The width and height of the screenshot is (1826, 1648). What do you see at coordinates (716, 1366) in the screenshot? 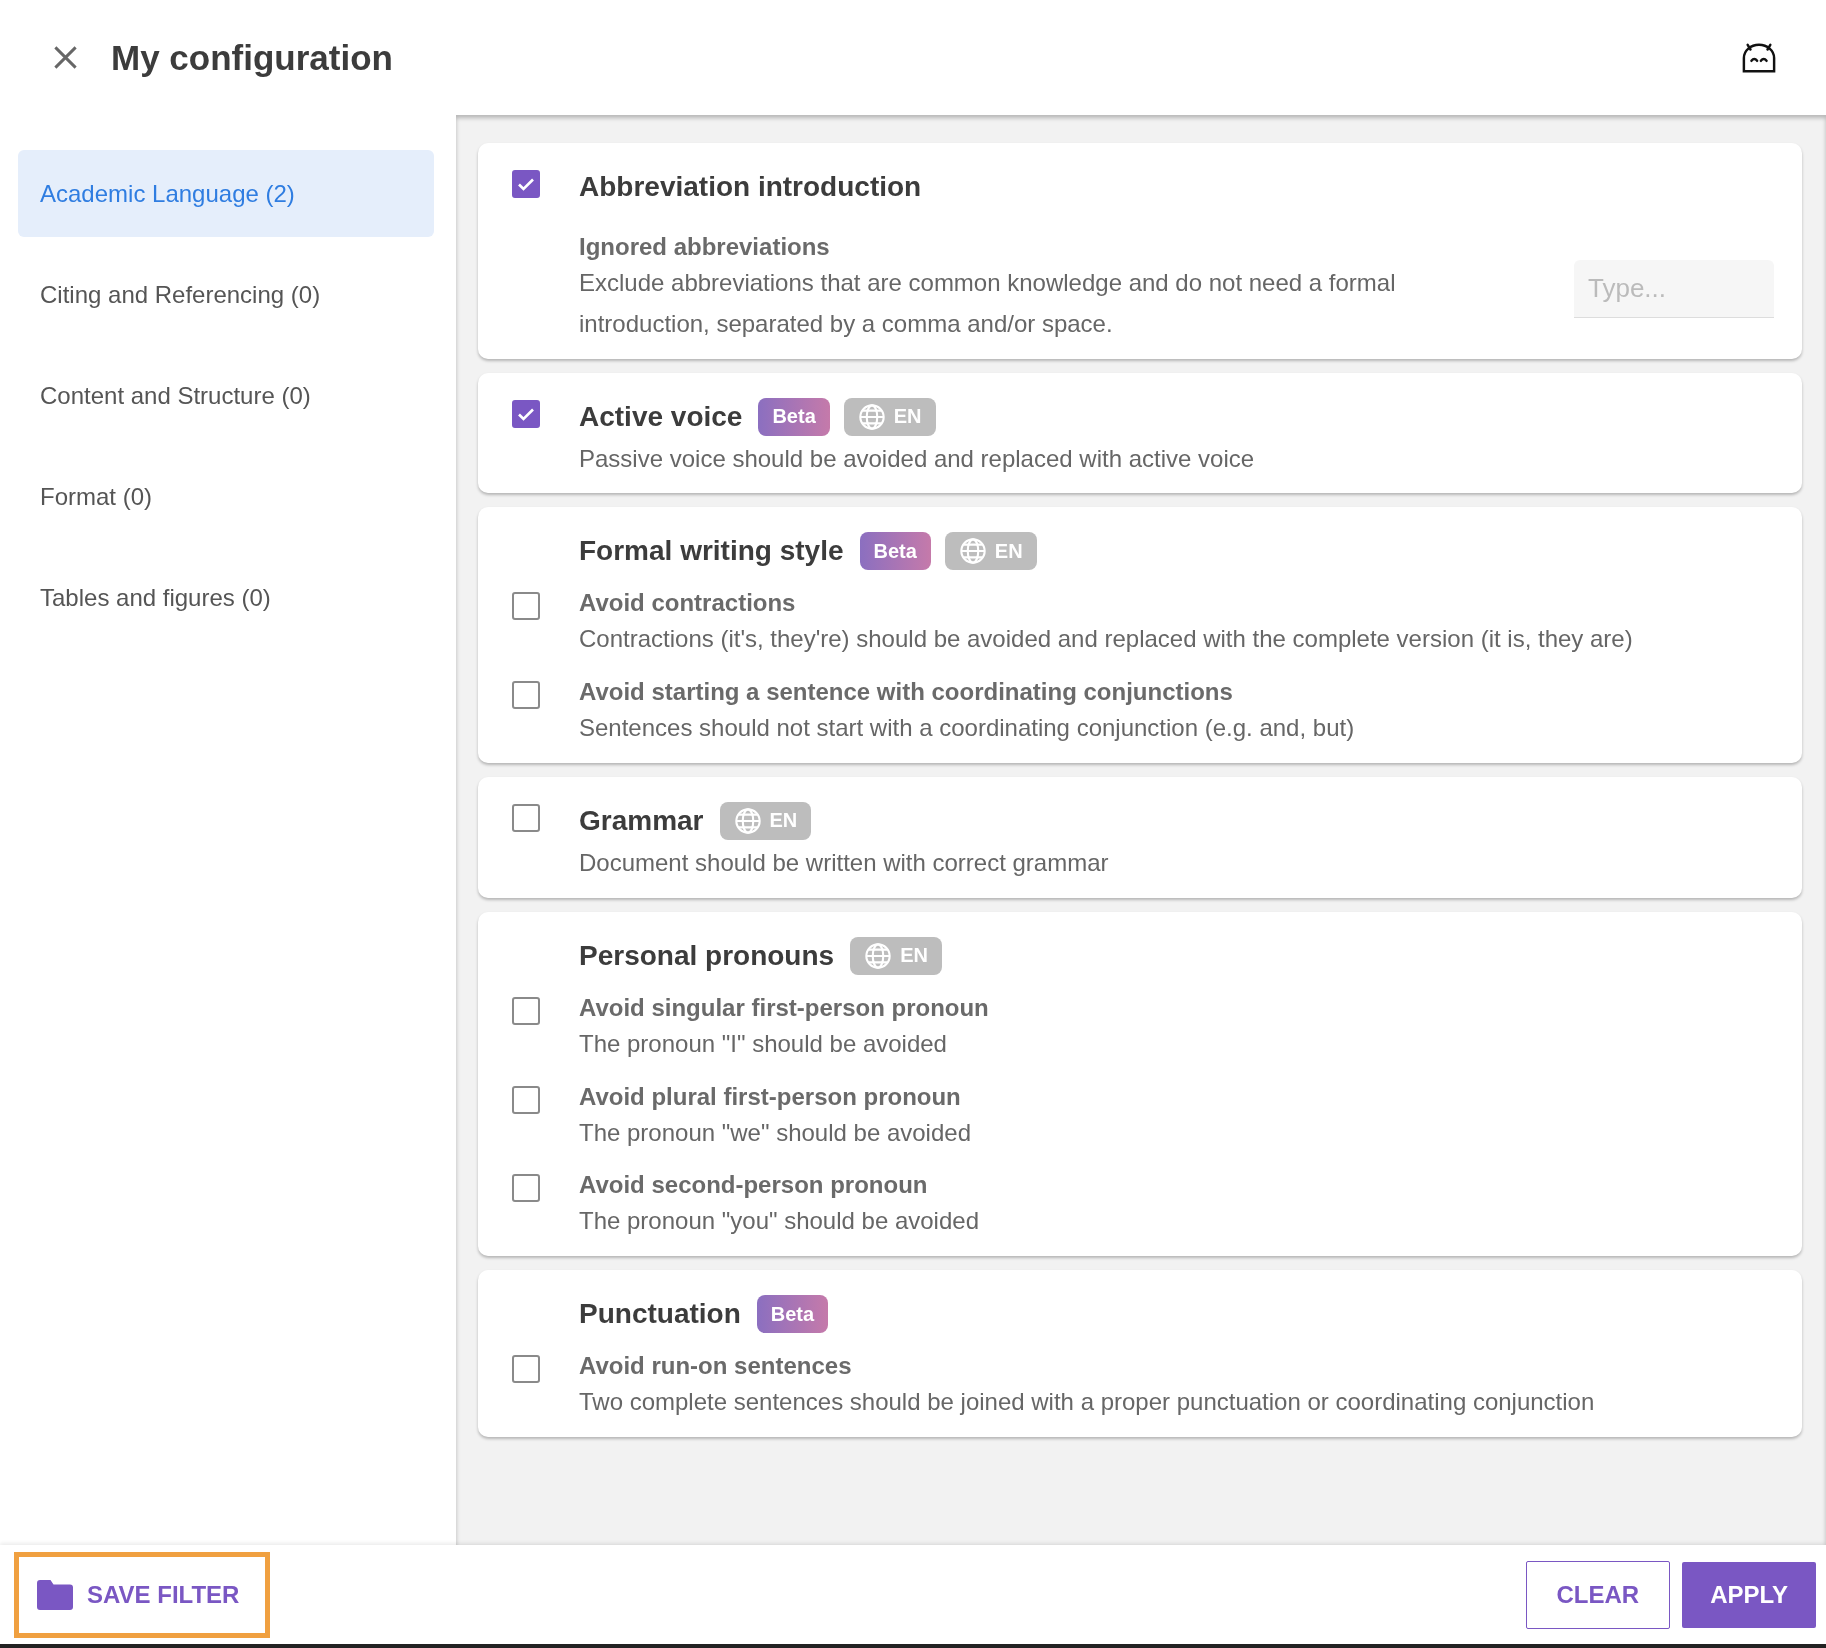
I see `option-label: Avoid run-on sentences` at bounding box center [716, 1366].